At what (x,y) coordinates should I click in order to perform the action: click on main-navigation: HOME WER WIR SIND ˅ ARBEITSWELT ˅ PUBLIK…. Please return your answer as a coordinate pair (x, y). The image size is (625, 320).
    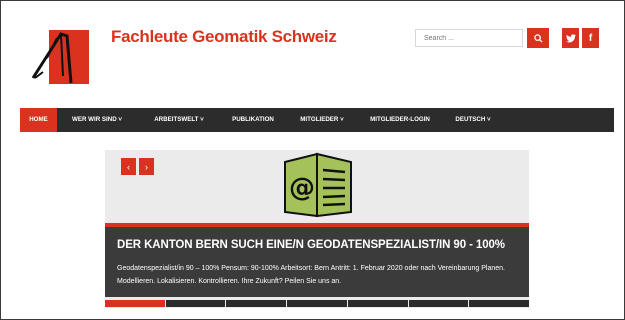
    Looking at the image, I should click on (317, 120).